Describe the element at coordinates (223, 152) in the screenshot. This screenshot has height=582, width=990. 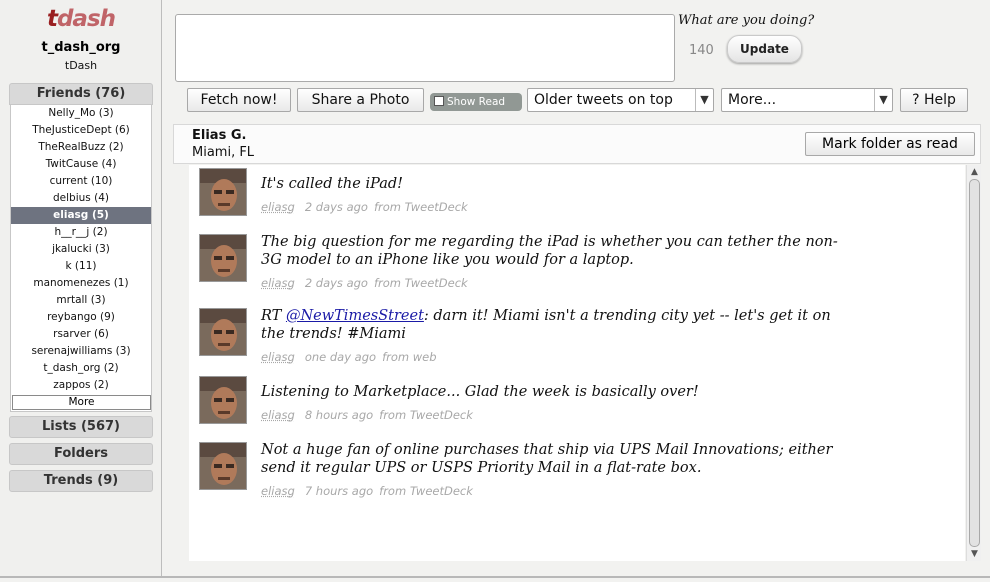
I see `folder-location: Miami, FL` at that location.